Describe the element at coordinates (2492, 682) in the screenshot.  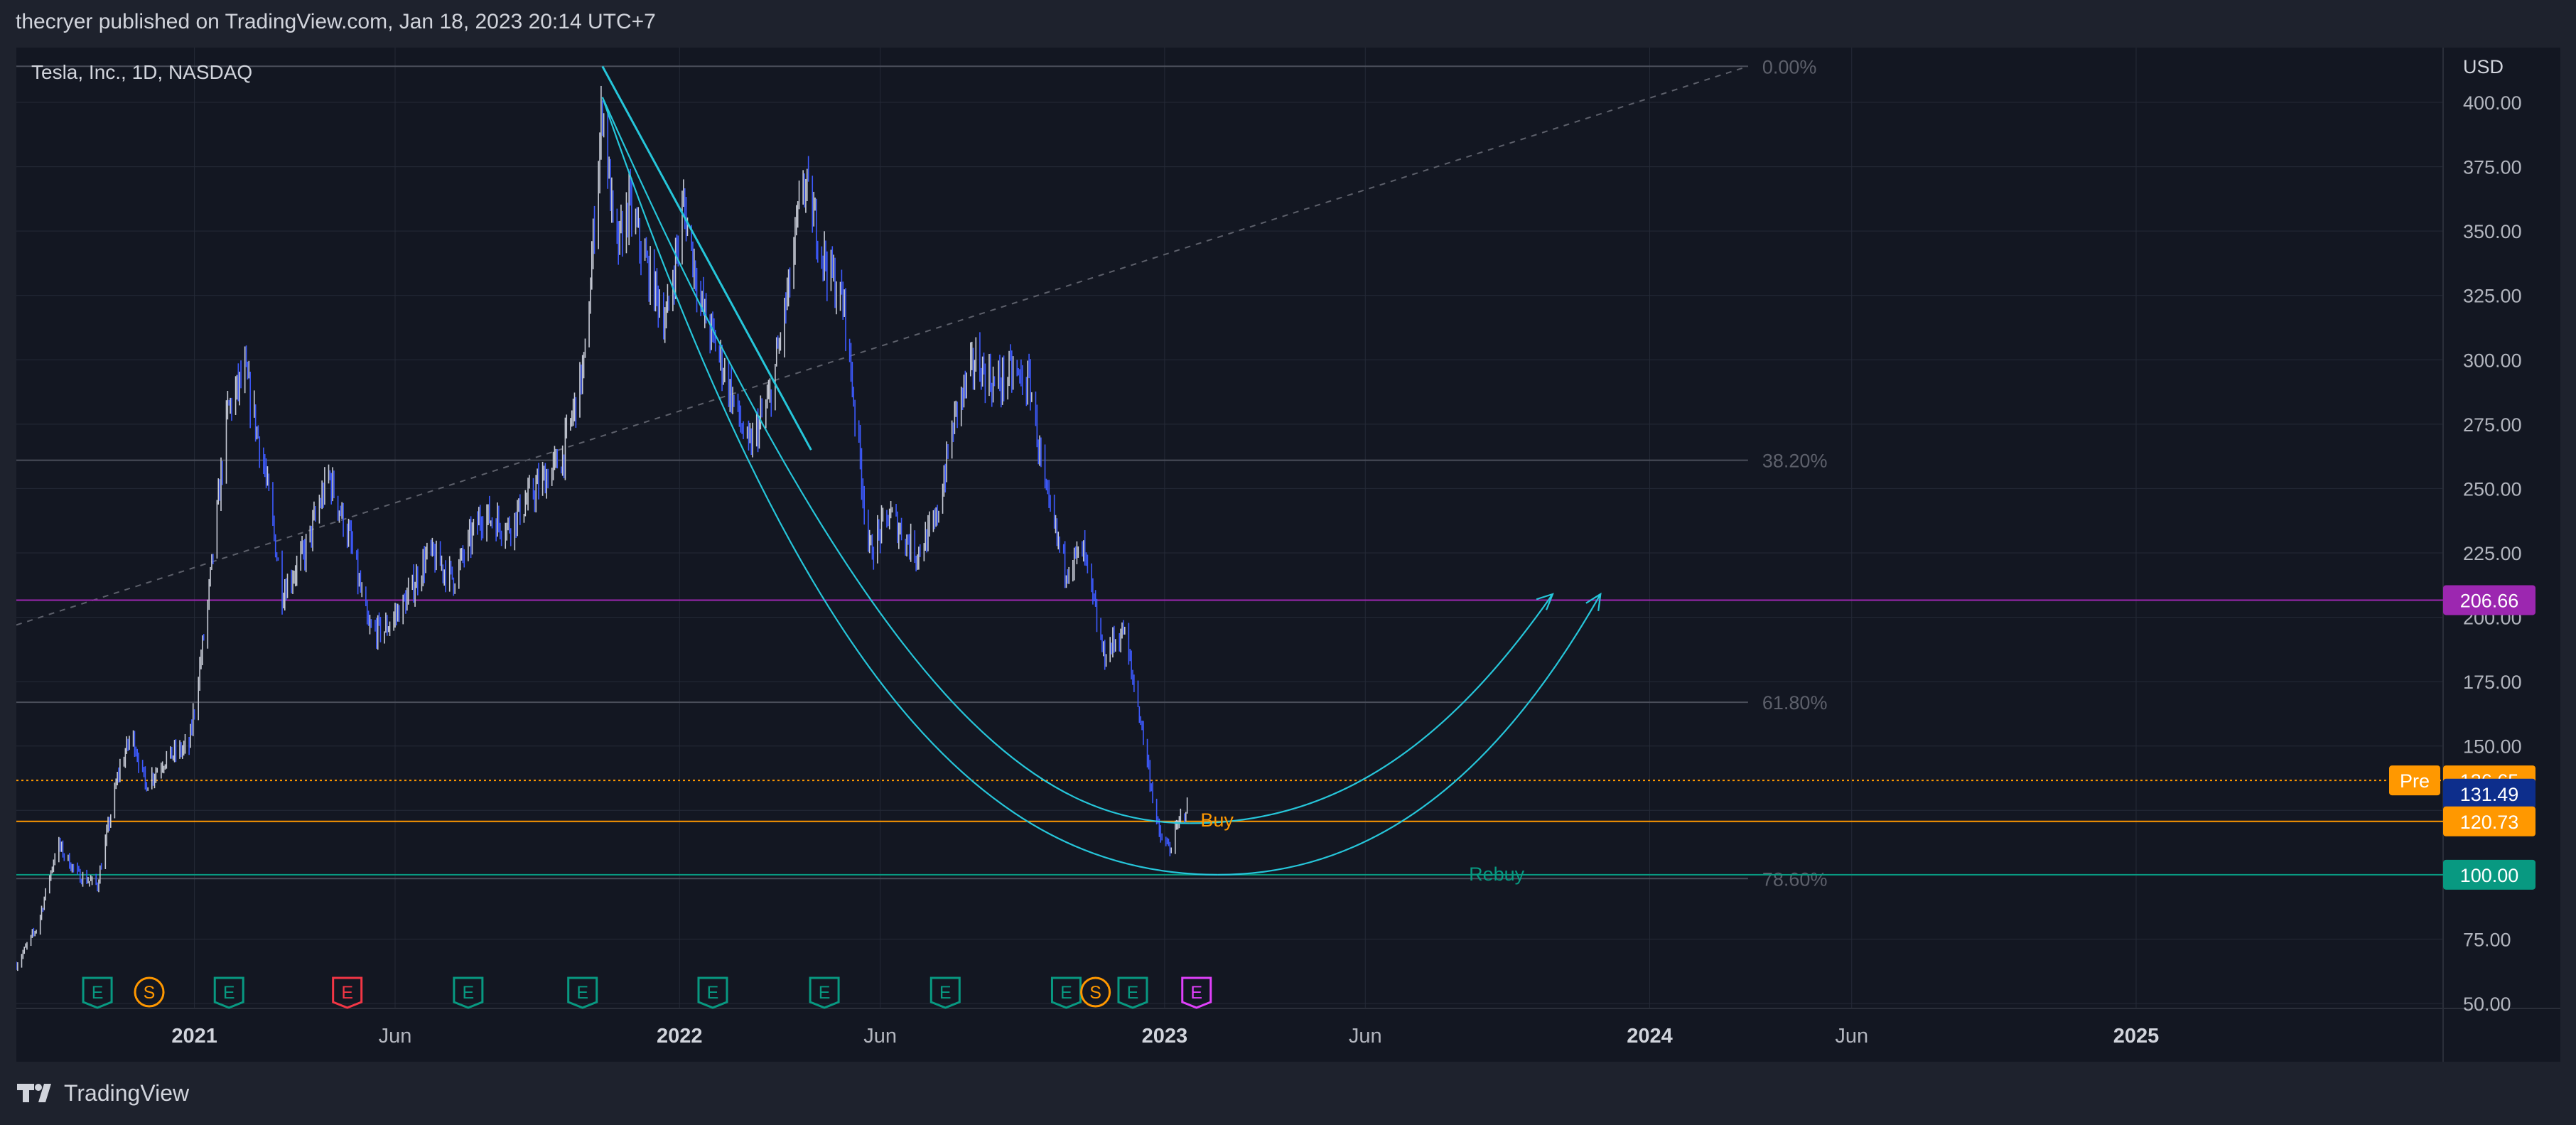
I see `price-tick-label: 175.00` at that location.